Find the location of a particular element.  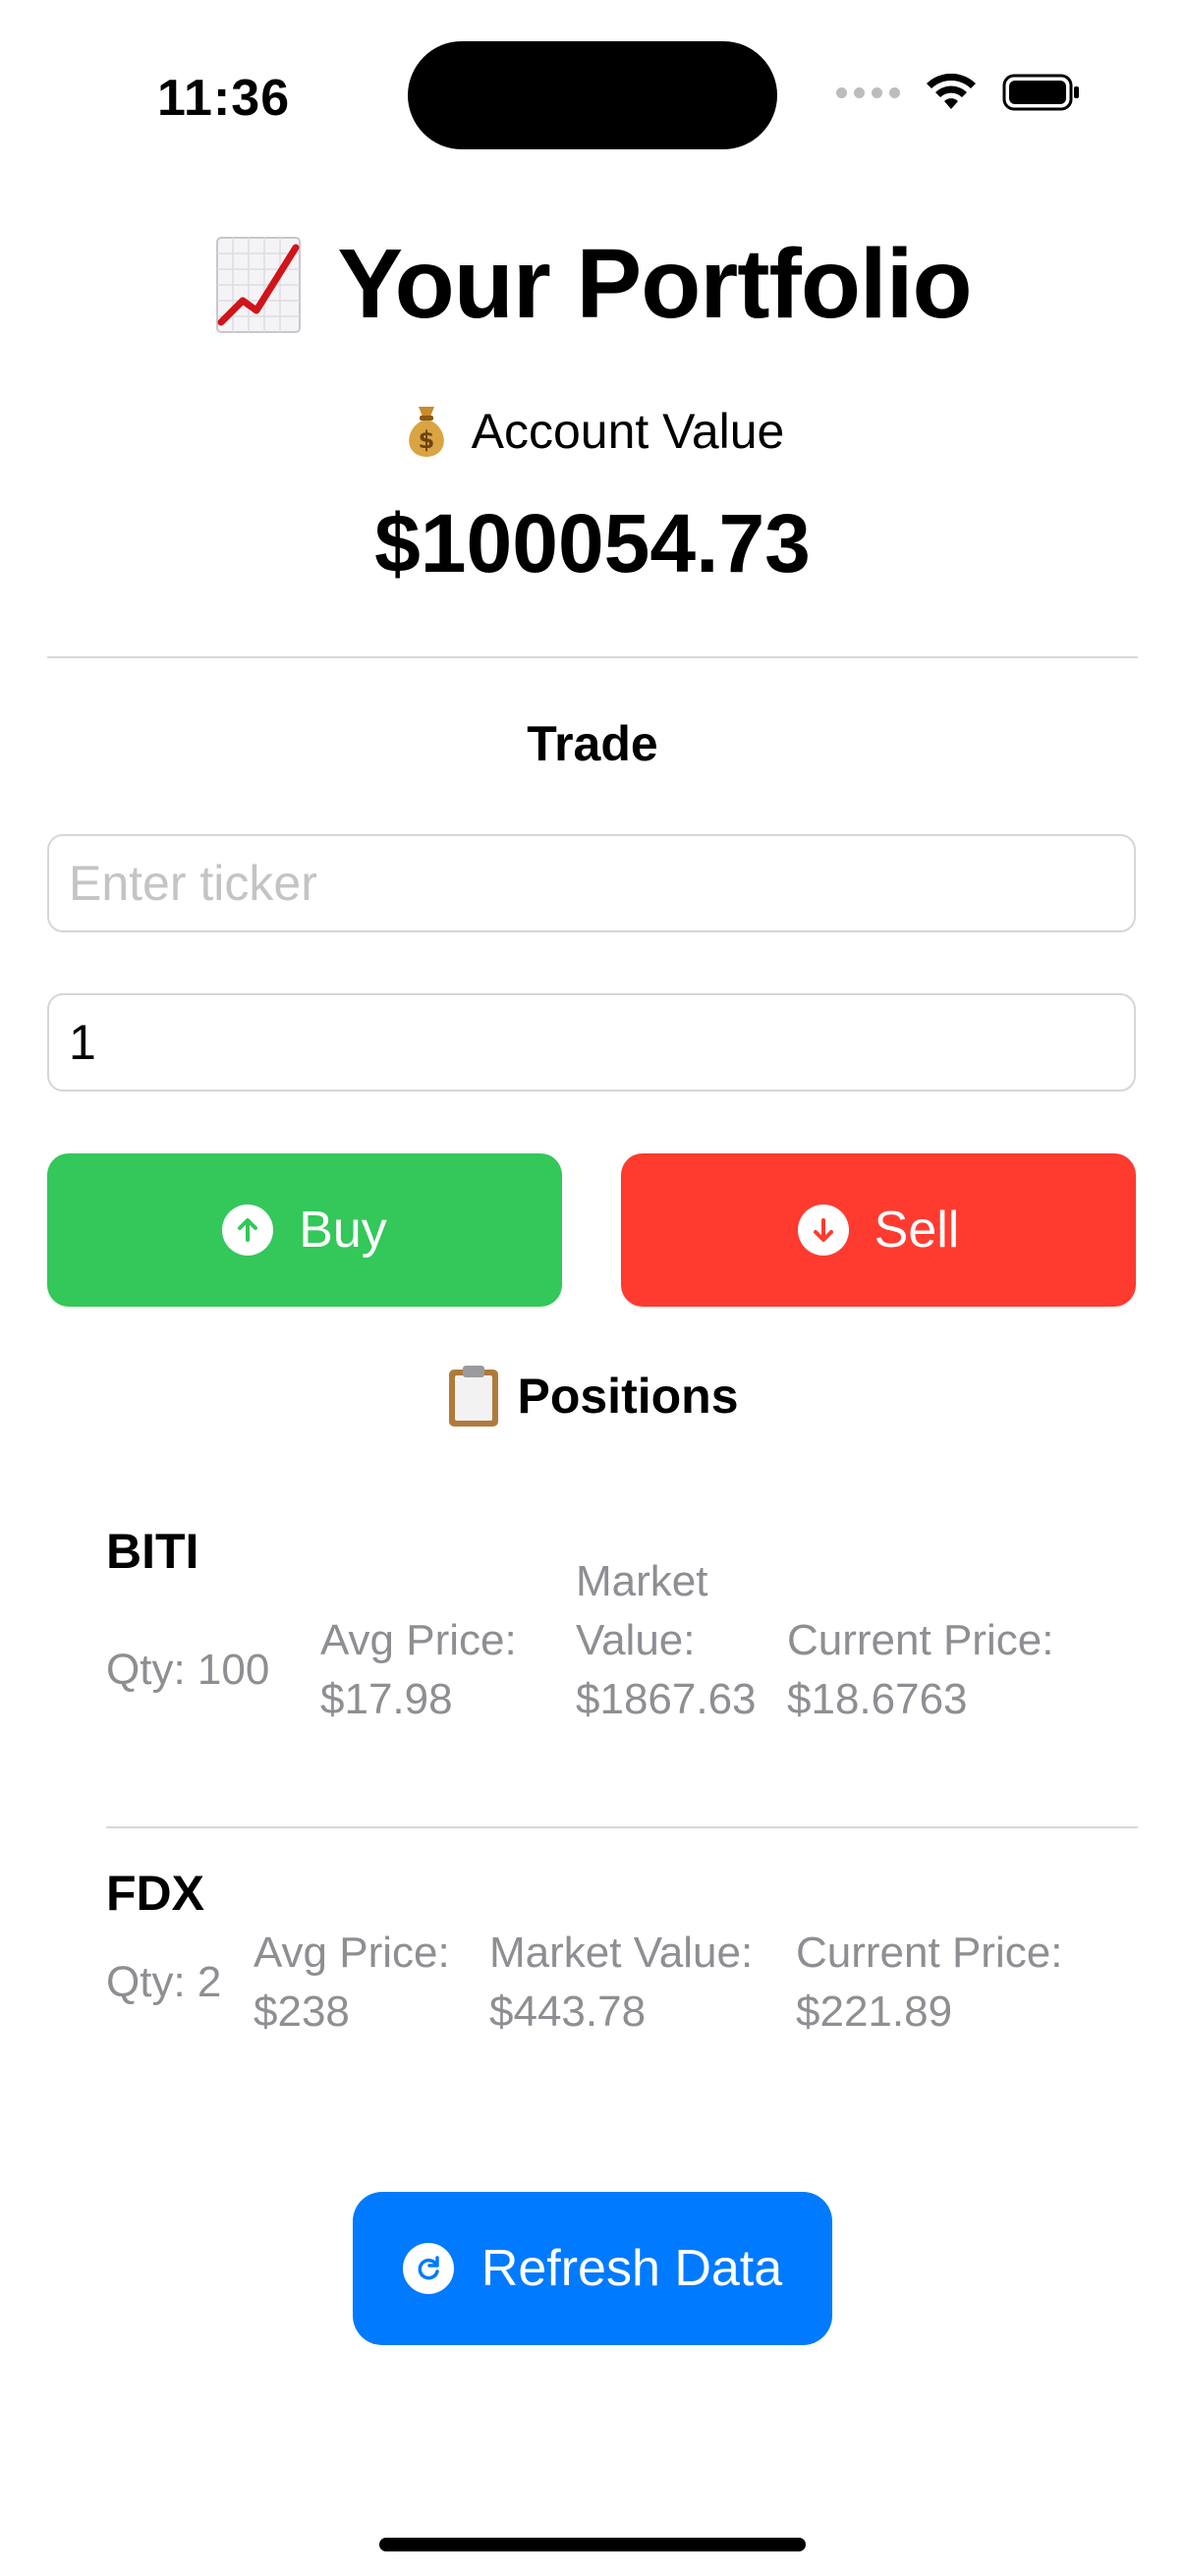

positions-title: Positions is located at coordinates (592, 1396).